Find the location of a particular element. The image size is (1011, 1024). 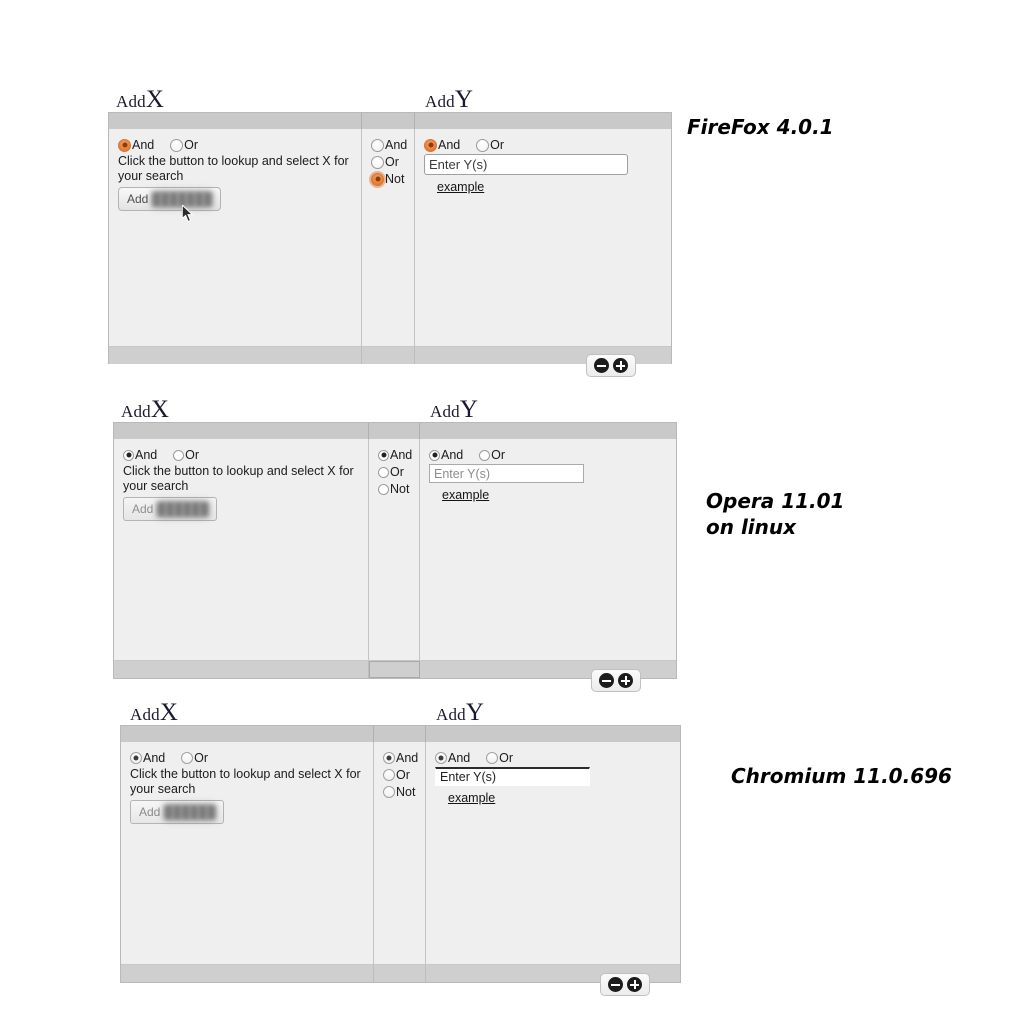

operator-or-row: Or is located at coordinates (388, 162).